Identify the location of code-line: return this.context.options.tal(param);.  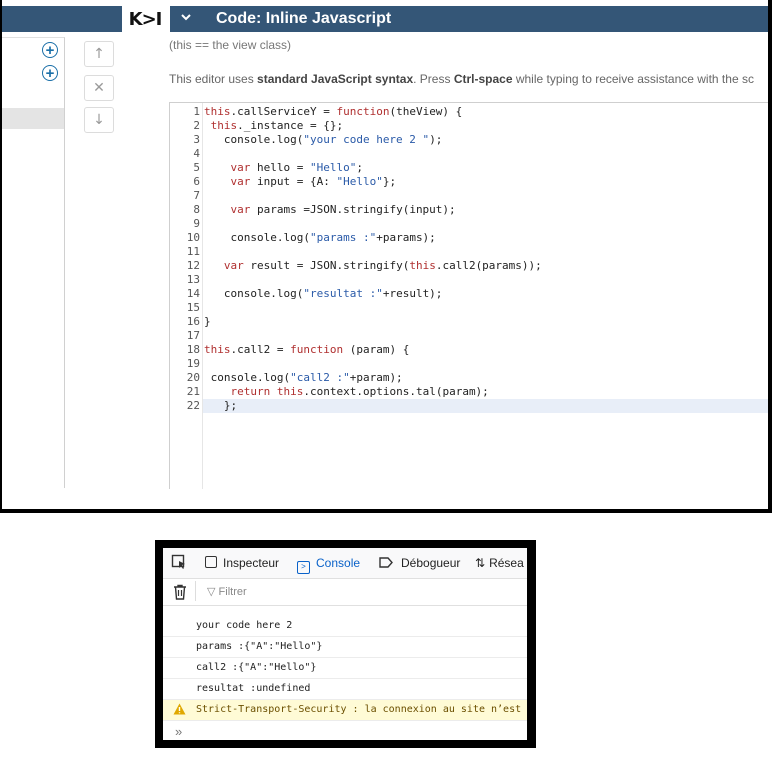
(346, 391).